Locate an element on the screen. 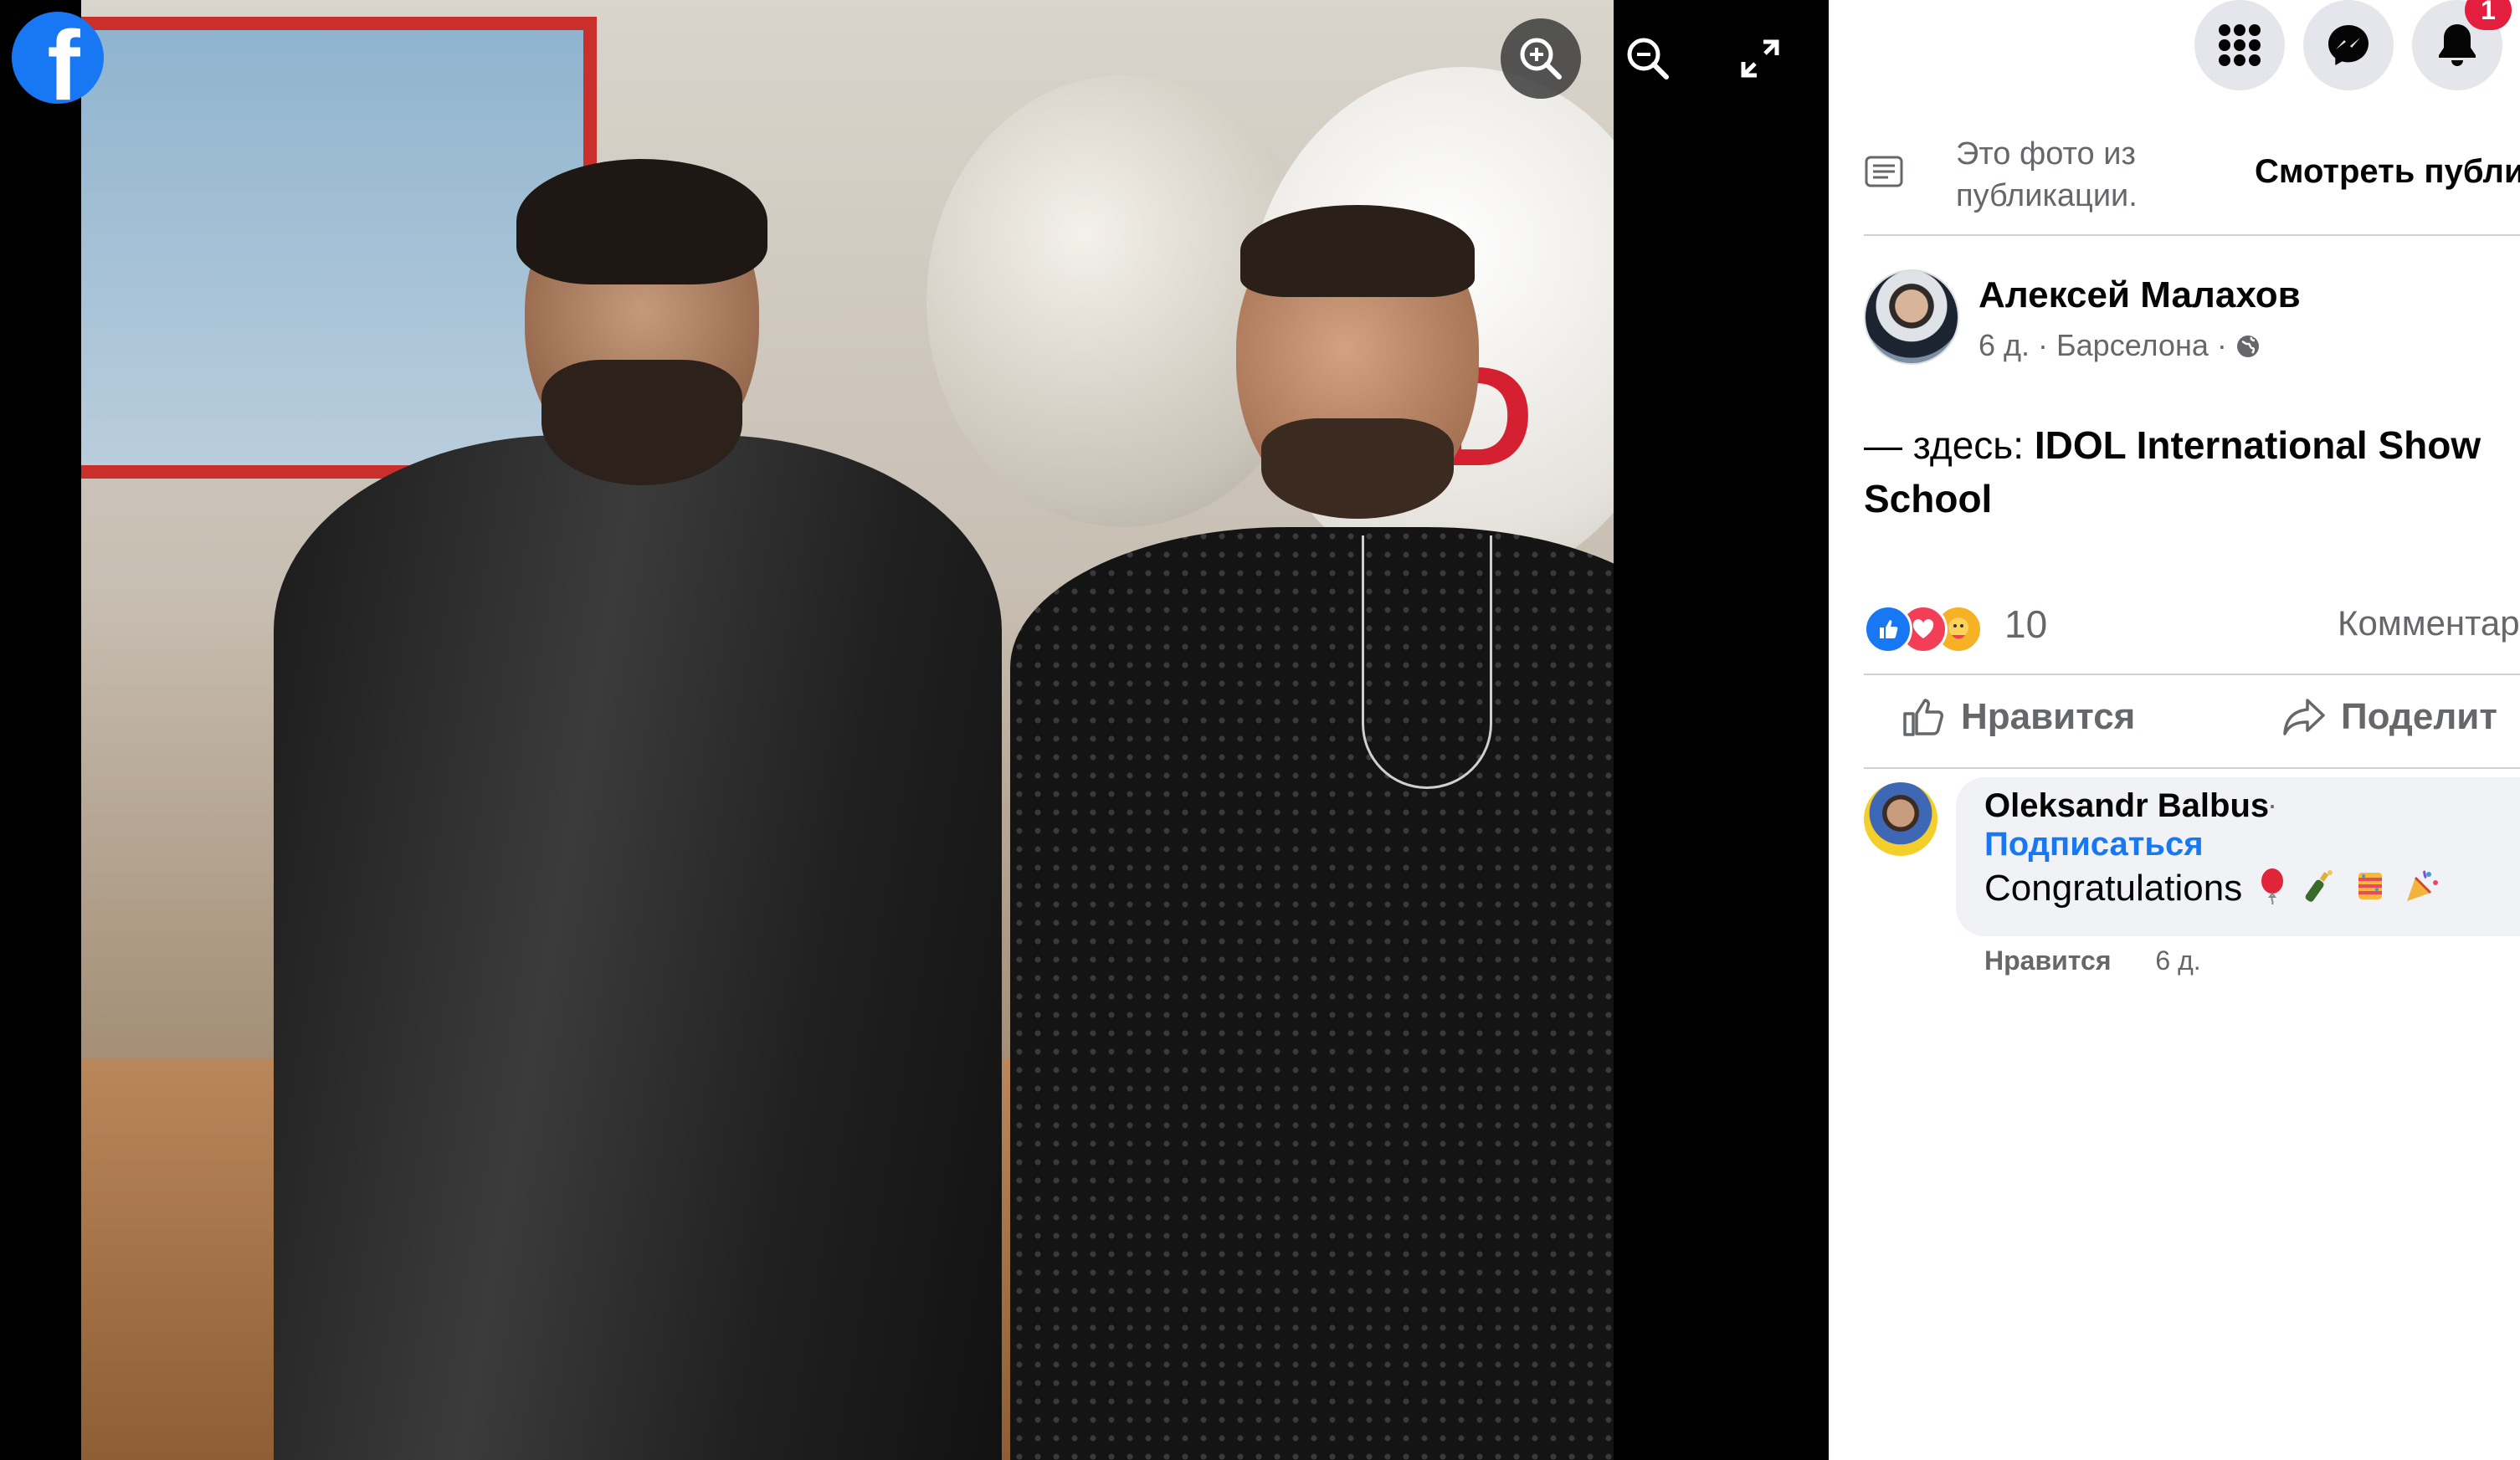 Image resolution: width=2520 pixels, height=1460 pixels. facebook-logo: f is located at coordinates (58, 58).